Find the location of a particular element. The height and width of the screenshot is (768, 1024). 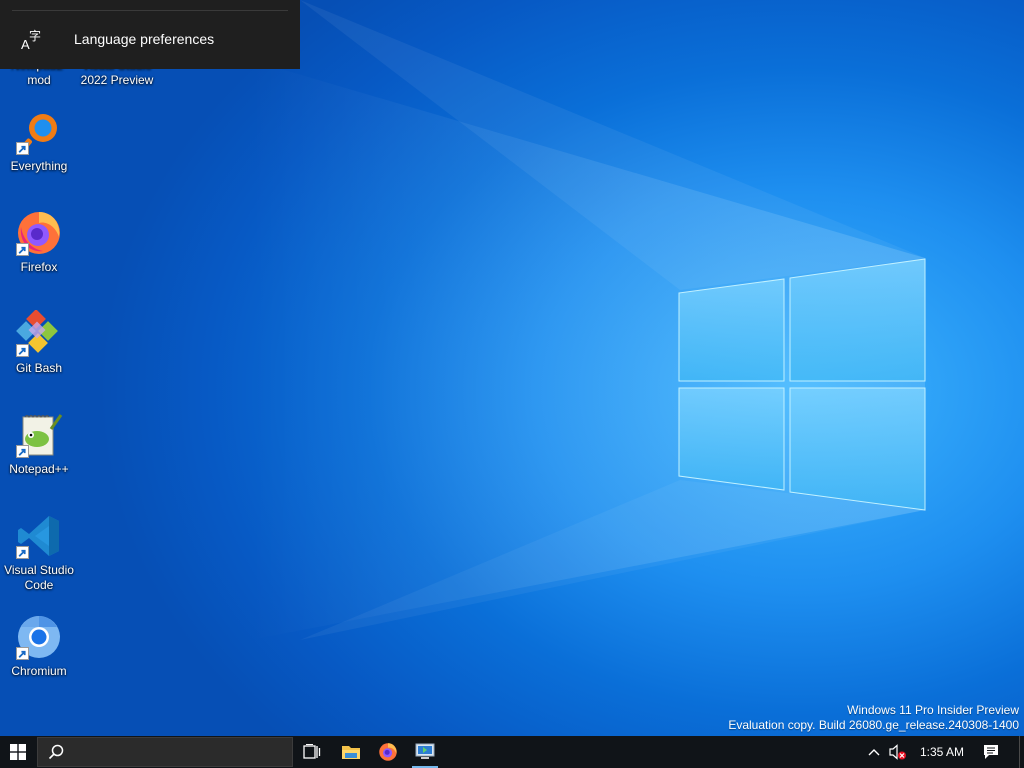

language-preferences-item: A 字 Language preferences is located at coordinates (150, 39).